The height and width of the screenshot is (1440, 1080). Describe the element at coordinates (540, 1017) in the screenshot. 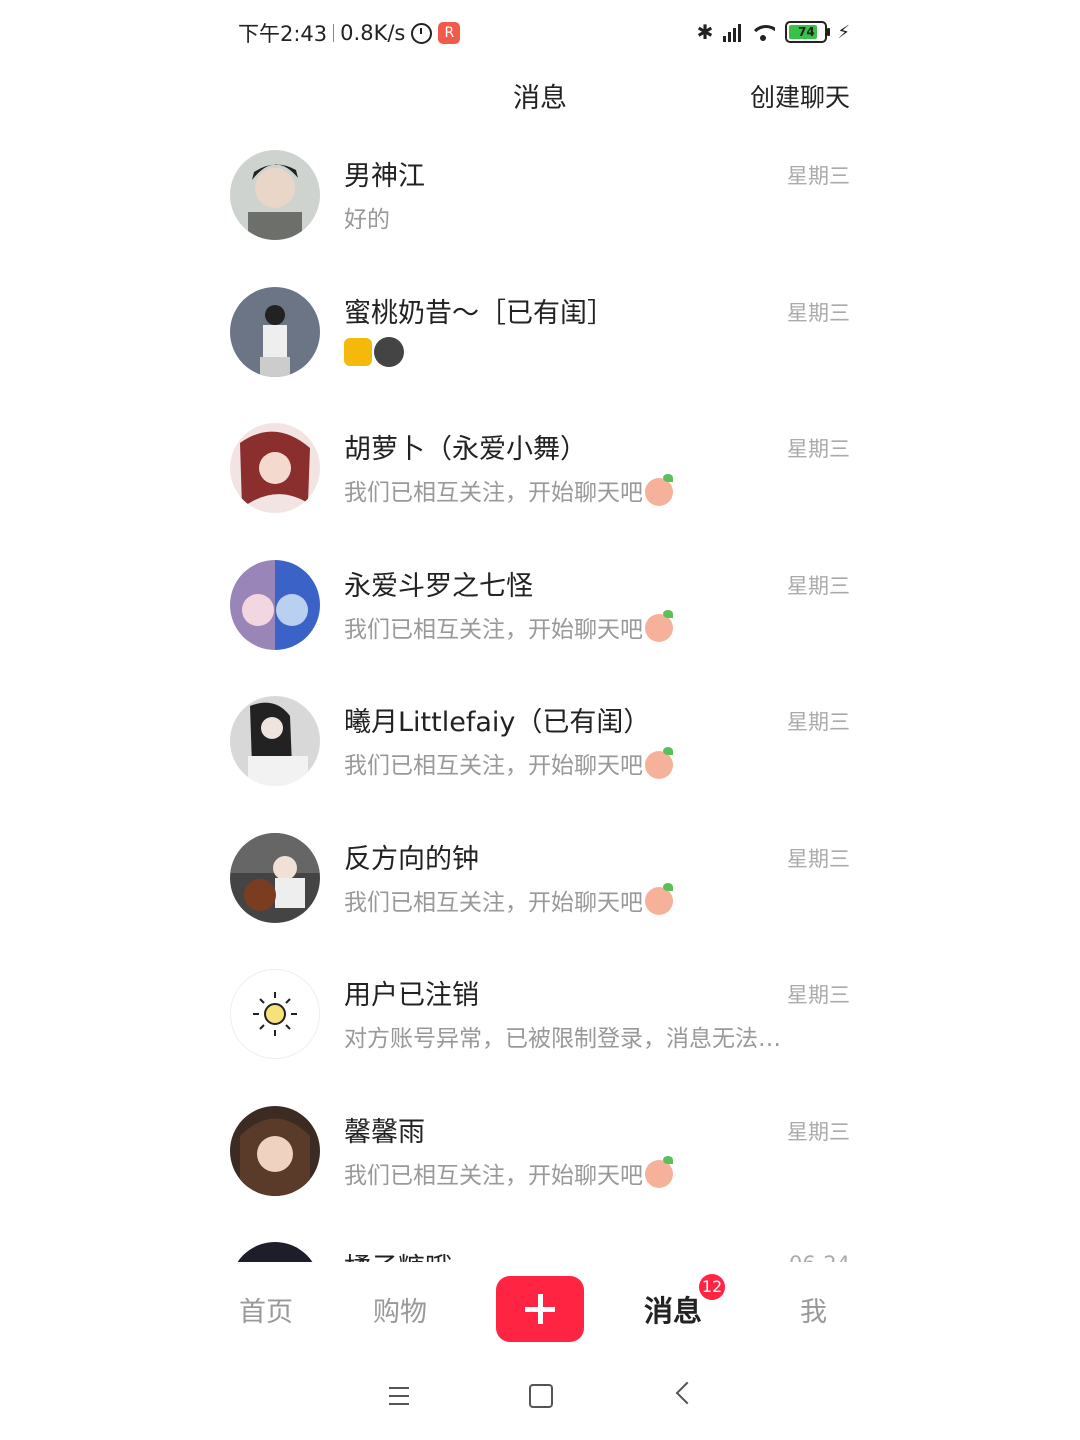

I see `conversation-row: 用户已注销 对方账号异常，已被限制登录，消息无法… 星期三` at that location.